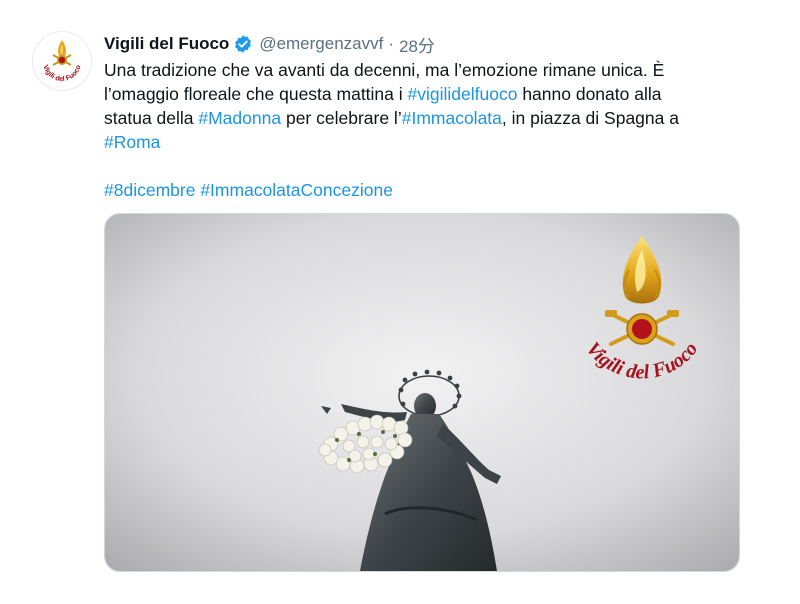  I want to click on text-segment: per celebrare l’, so click(341, 118).